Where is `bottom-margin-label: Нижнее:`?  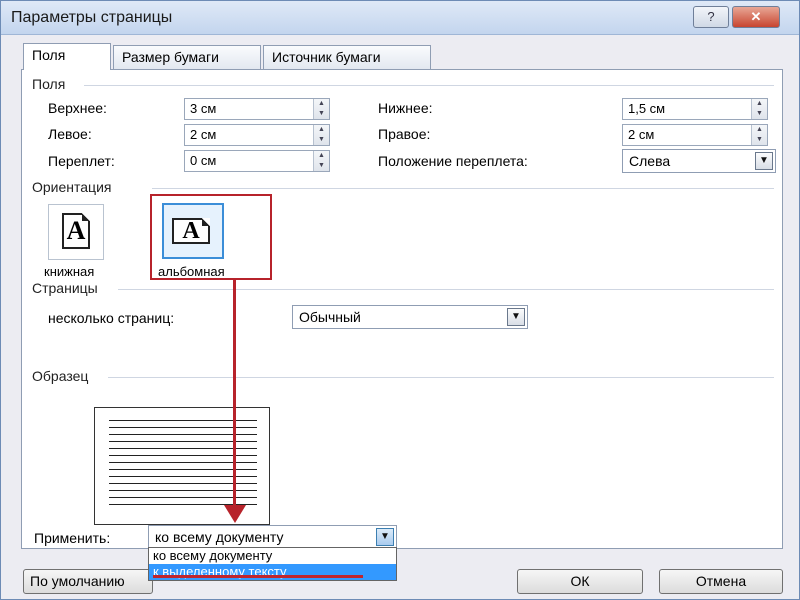 bottom-margin-label: Нижнее: is located at coordinates (405, 108).